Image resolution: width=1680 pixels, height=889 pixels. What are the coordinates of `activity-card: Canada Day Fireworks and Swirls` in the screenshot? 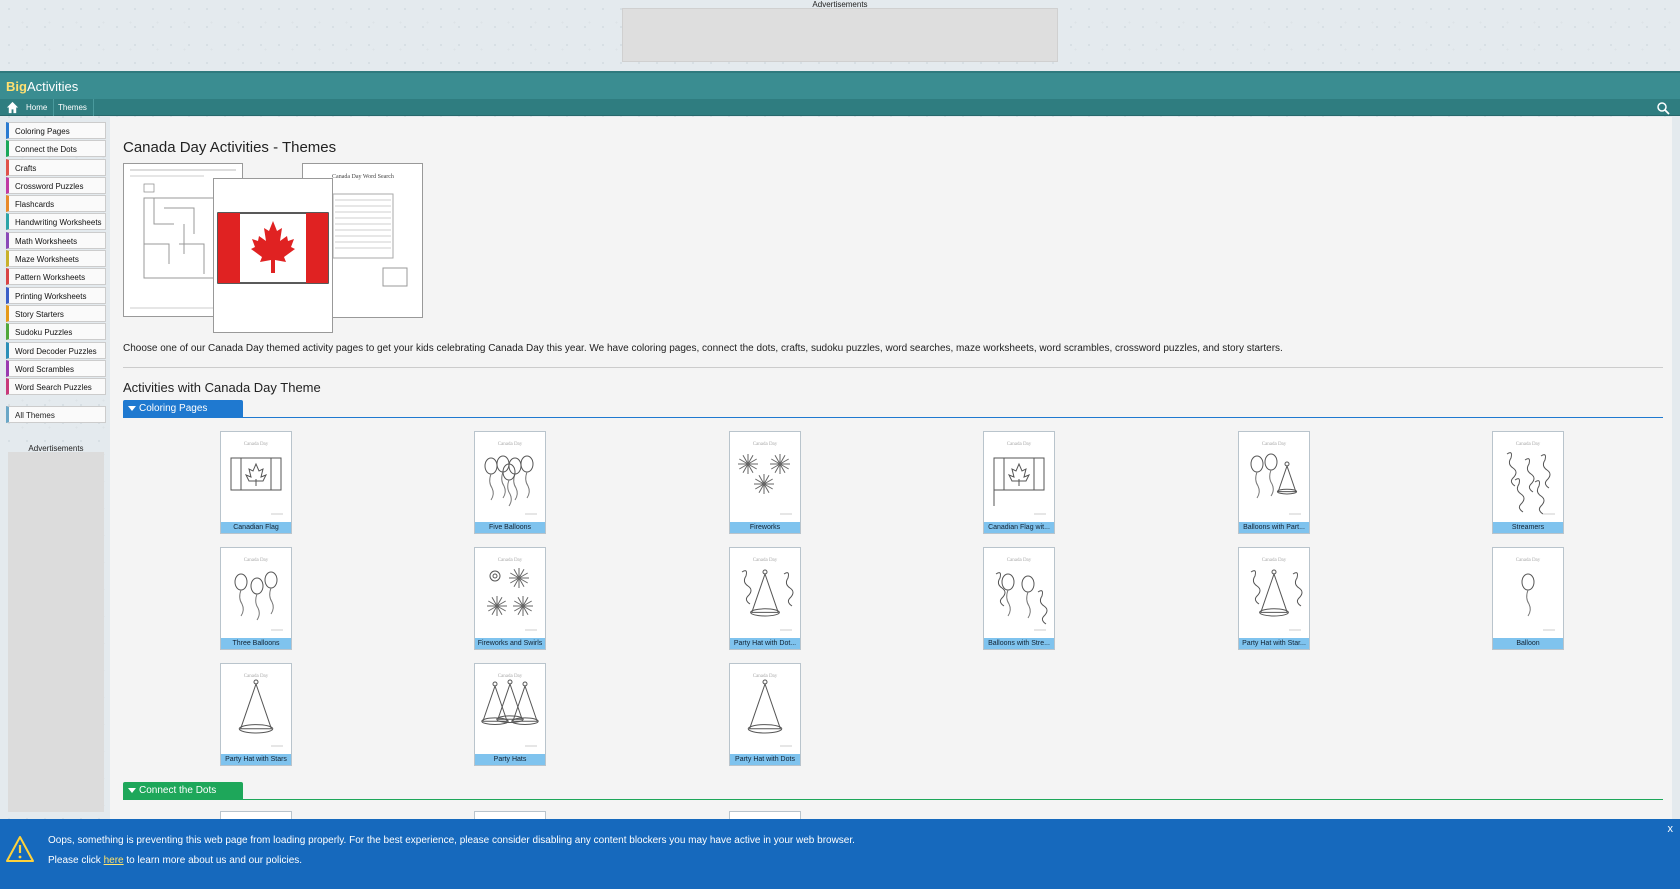 It's located at (510, 598).